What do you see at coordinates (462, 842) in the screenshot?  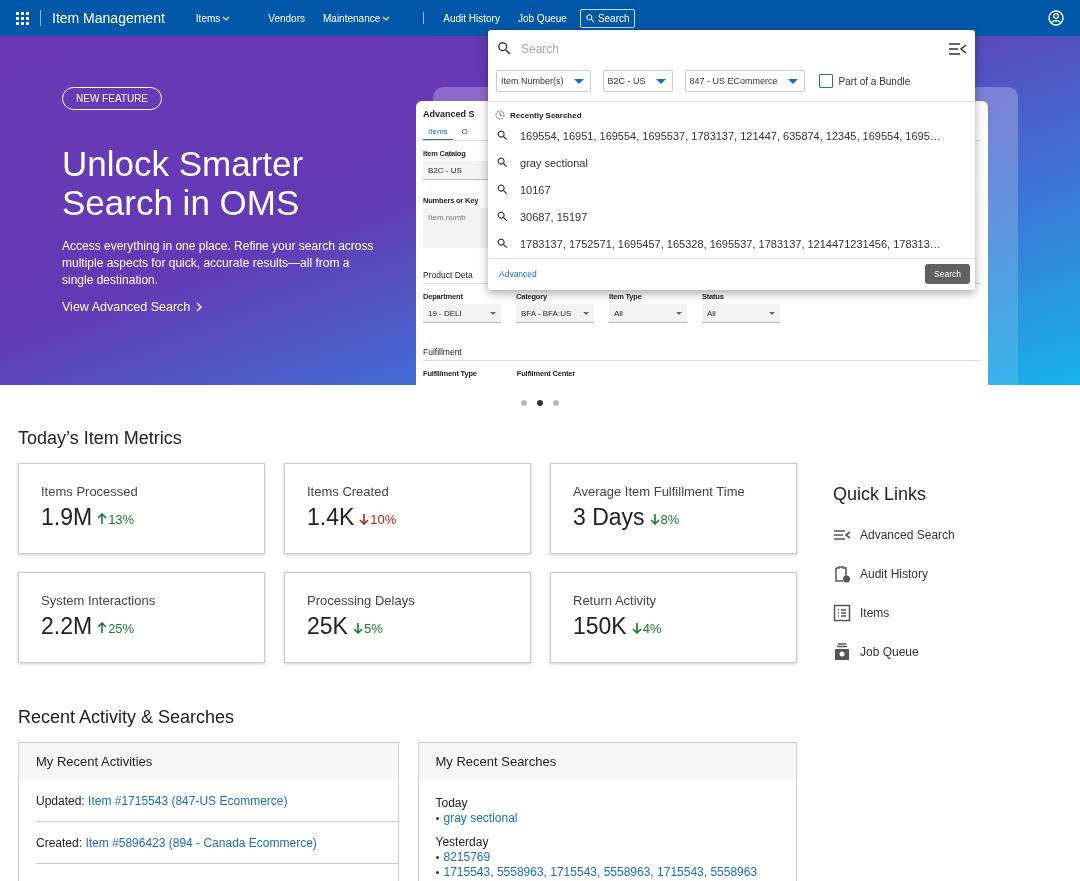 I see `group-label: Yesterday` at bounding box center [462, 842].